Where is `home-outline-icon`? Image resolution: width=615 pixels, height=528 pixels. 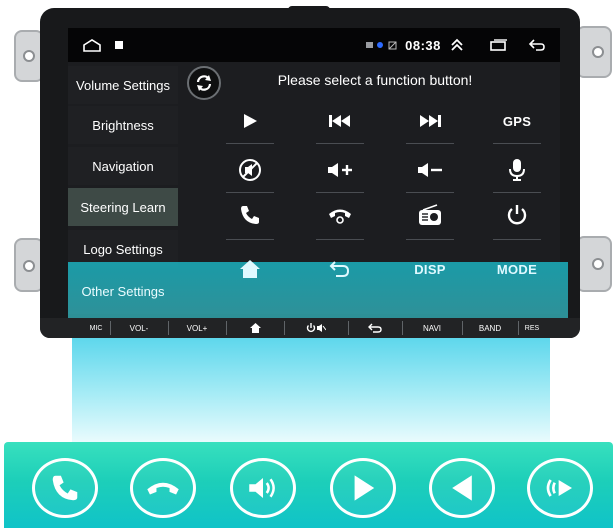 home-outline-icon is located at coordinates (92, 45).